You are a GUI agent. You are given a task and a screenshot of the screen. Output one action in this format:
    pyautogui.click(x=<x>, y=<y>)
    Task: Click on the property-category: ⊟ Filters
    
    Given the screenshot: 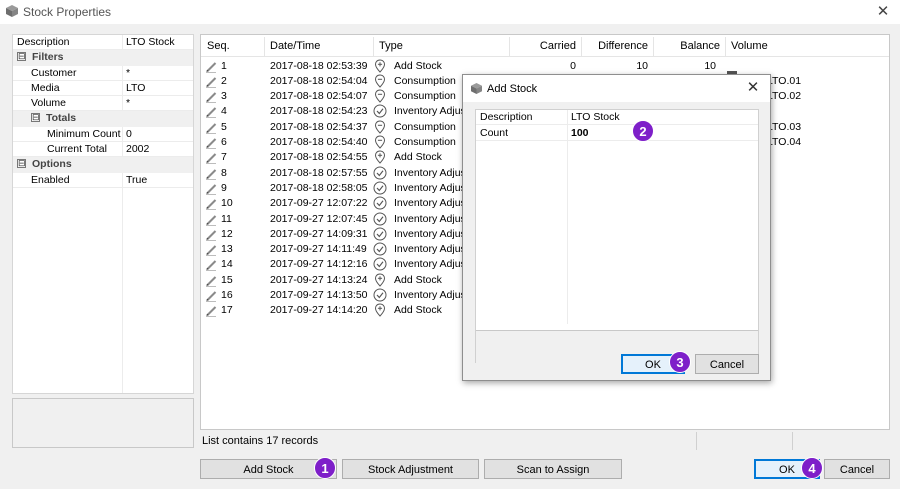 What is the action you would take?
    pyautogui.click(x=103, y=58)
    